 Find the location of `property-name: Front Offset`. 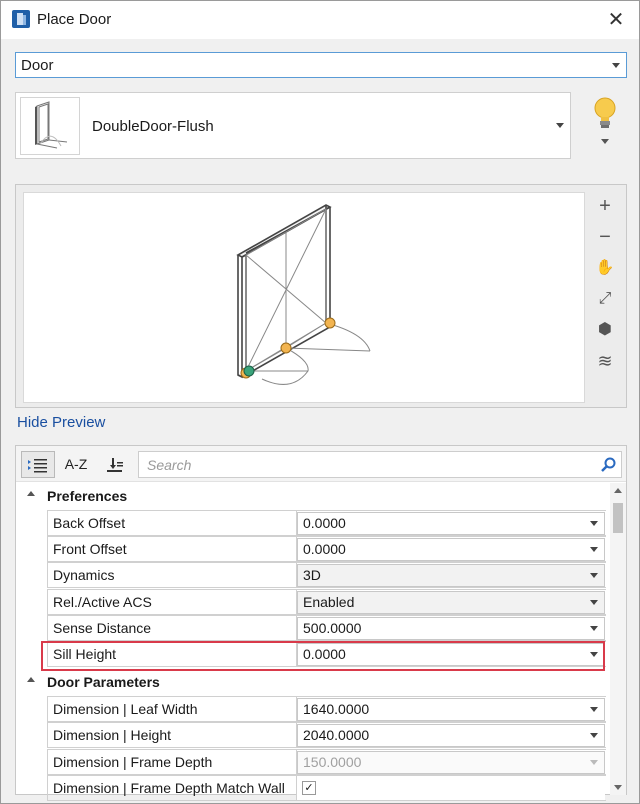

property-name: Front Offset is located at coordinates (172, 549).